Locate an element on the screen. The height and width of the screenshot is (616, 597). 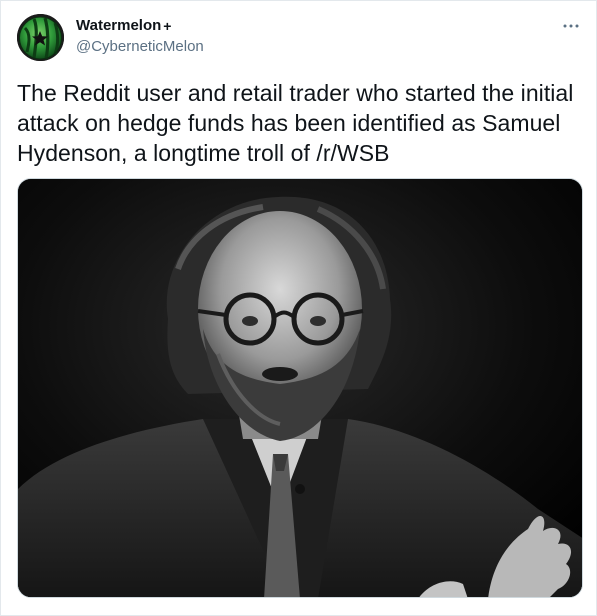
avatar is located at coordinates (40, 37).